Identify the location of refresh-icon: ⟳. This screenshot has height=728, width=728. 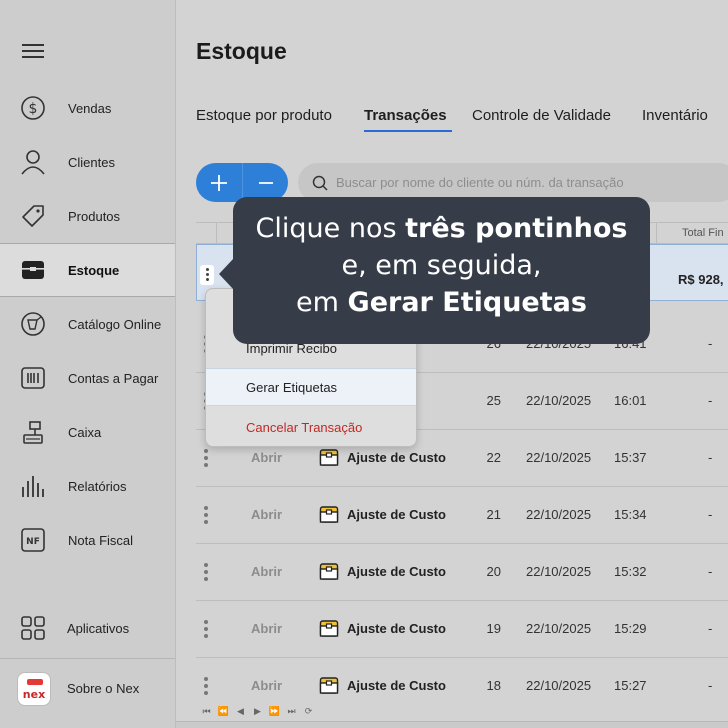
(308, 711).